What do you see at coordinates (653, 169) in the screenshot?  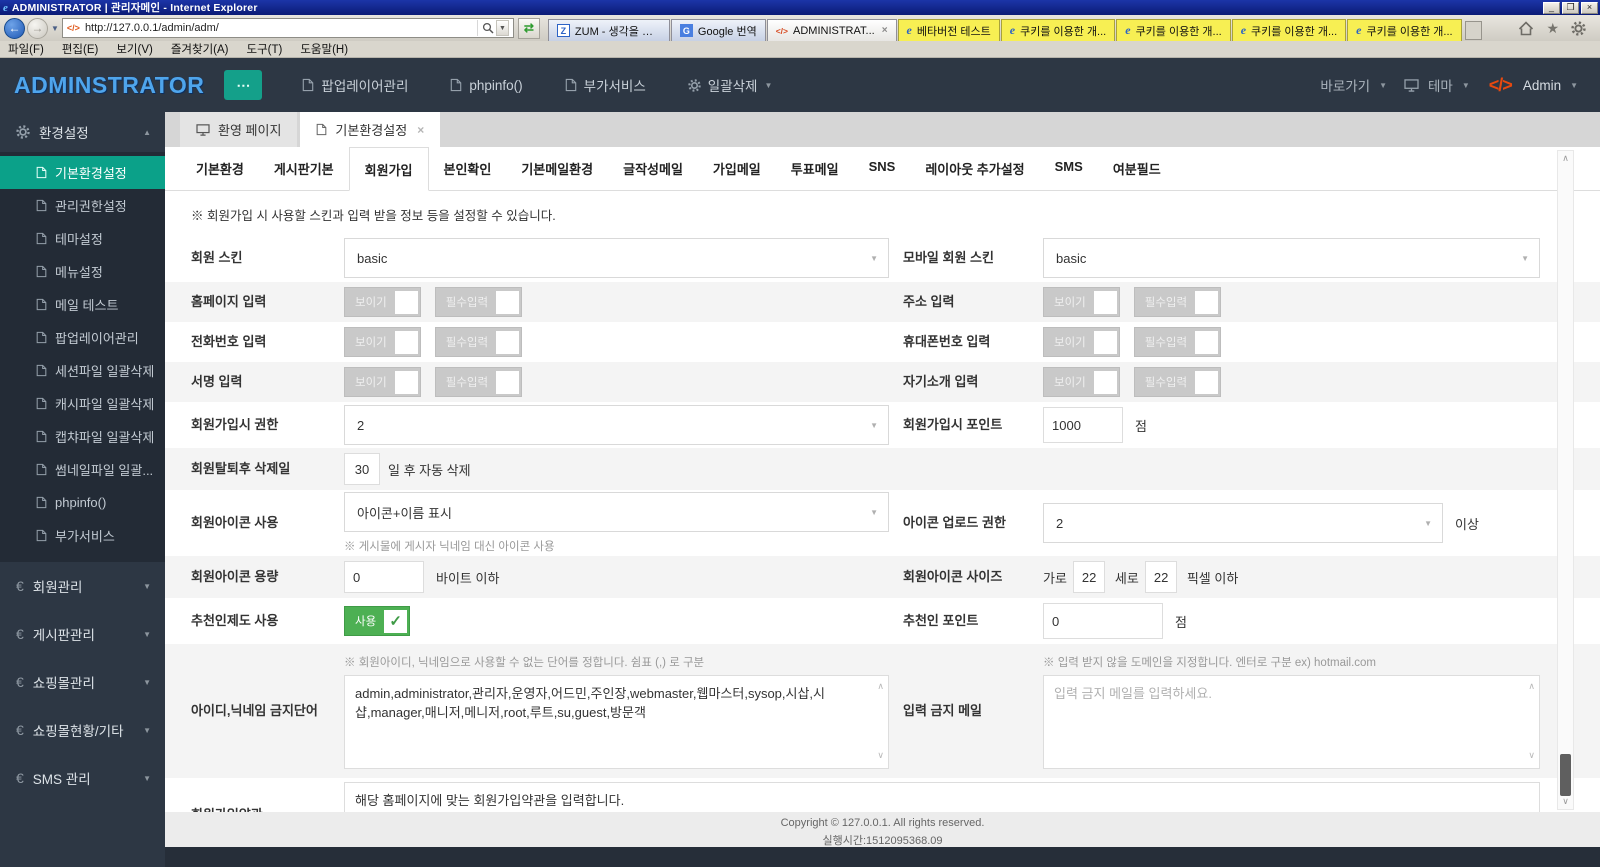 I see `subtab-write-mail: 글작성메일` at bounding box center [653, 169].